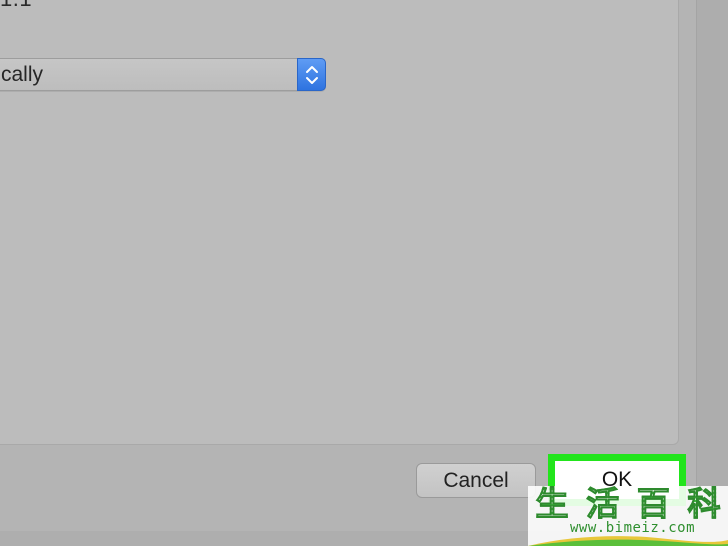 The height and width of the screenshot is (546, 728). What do you see at coordinates (22, 74) in the screenshot?
I see `popup-selected-value: cally` at bounding box center [22, 74].